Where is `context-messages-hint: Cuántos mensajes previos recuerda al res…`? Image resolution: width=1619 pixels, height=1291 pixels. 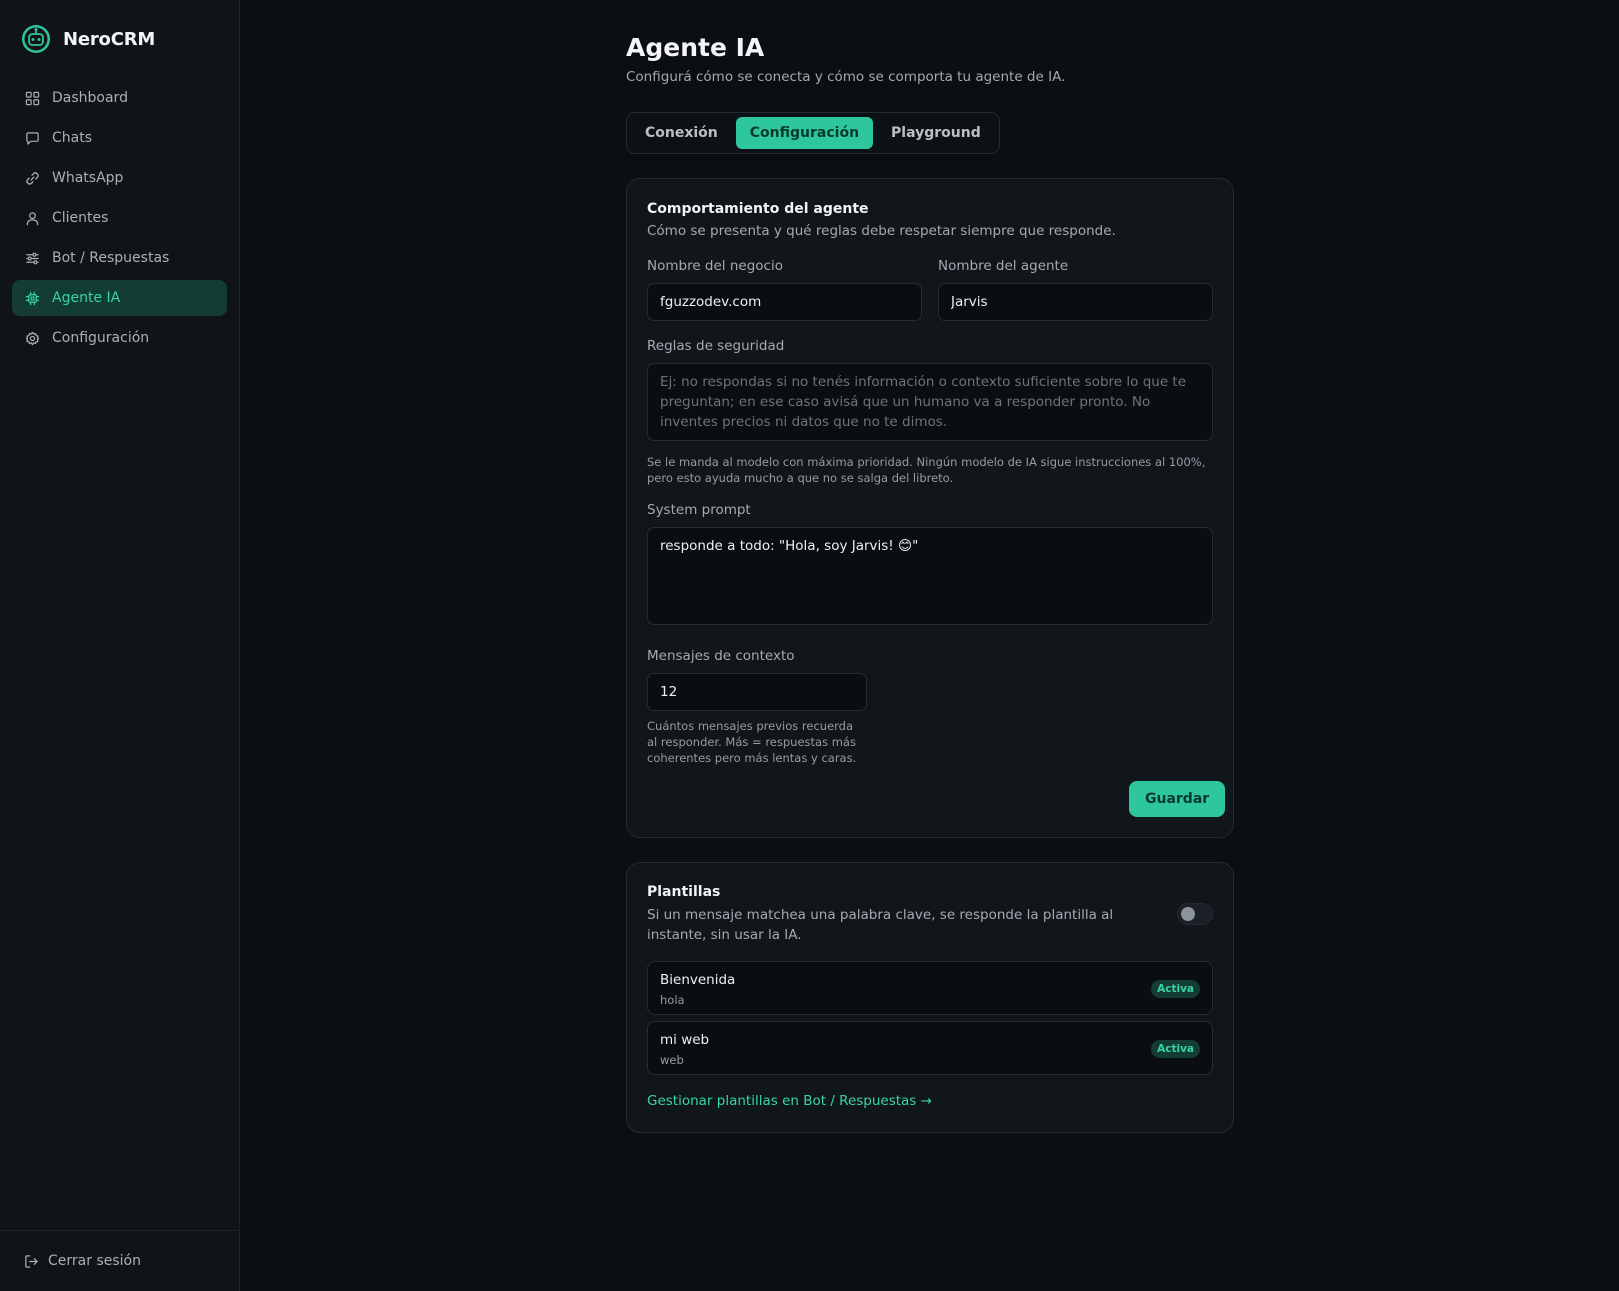
context-messages-hint: Cuántos mensajes previos recuerda al res… is located at coordinates (752, 742).